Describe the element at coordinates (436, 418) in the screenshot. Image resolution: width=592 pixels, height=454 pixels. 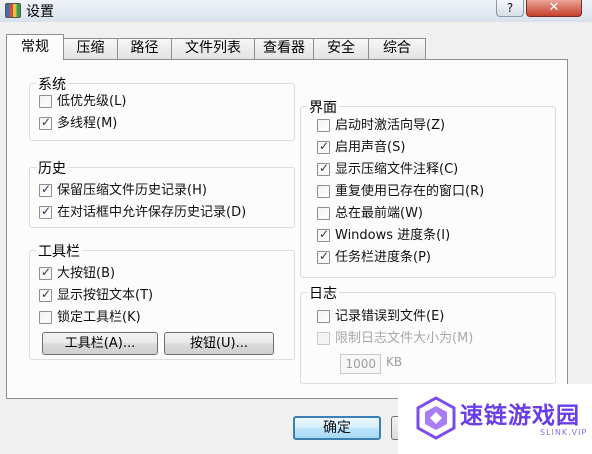
I see `watermark-logo-icon` at that location.